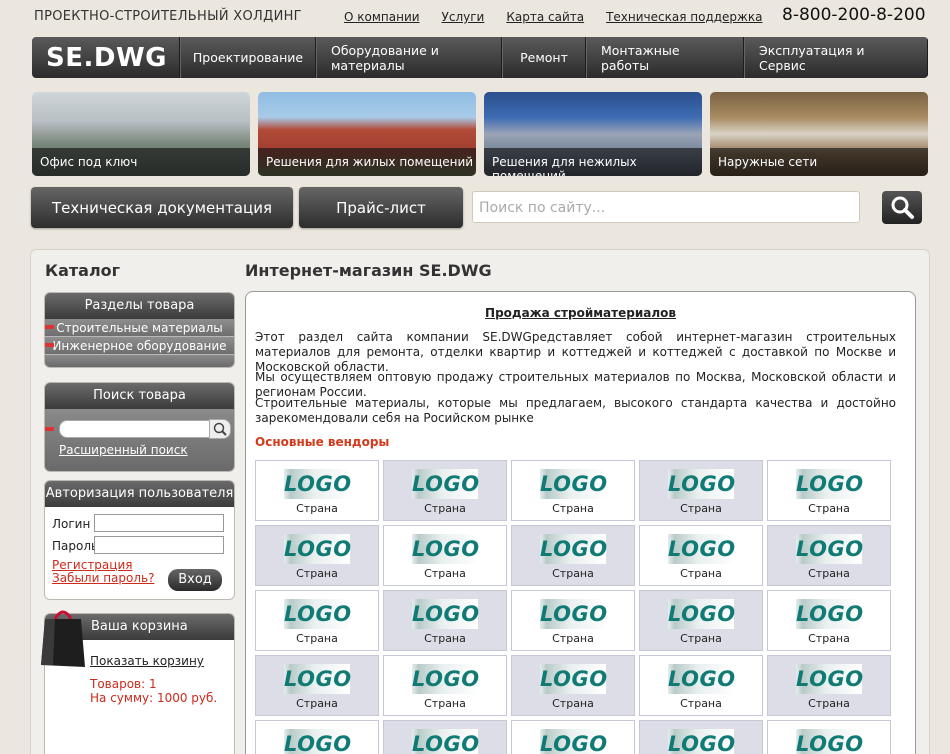 This screenshot has width=950, height=754. Describe the element at coordinates (409, 57) in the screenshot. I see `nav-equipment: Оборудование и материалы` at that location.